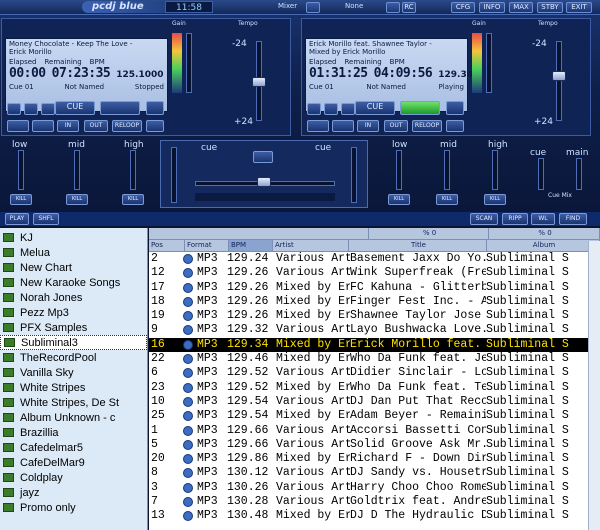 Image resolution: width=600 pixels, height=530 pixels. What do you see at coordinates (14, 109) in the screenshot?
I see `deck-a-prev-button` at bounding box center [14, 109].